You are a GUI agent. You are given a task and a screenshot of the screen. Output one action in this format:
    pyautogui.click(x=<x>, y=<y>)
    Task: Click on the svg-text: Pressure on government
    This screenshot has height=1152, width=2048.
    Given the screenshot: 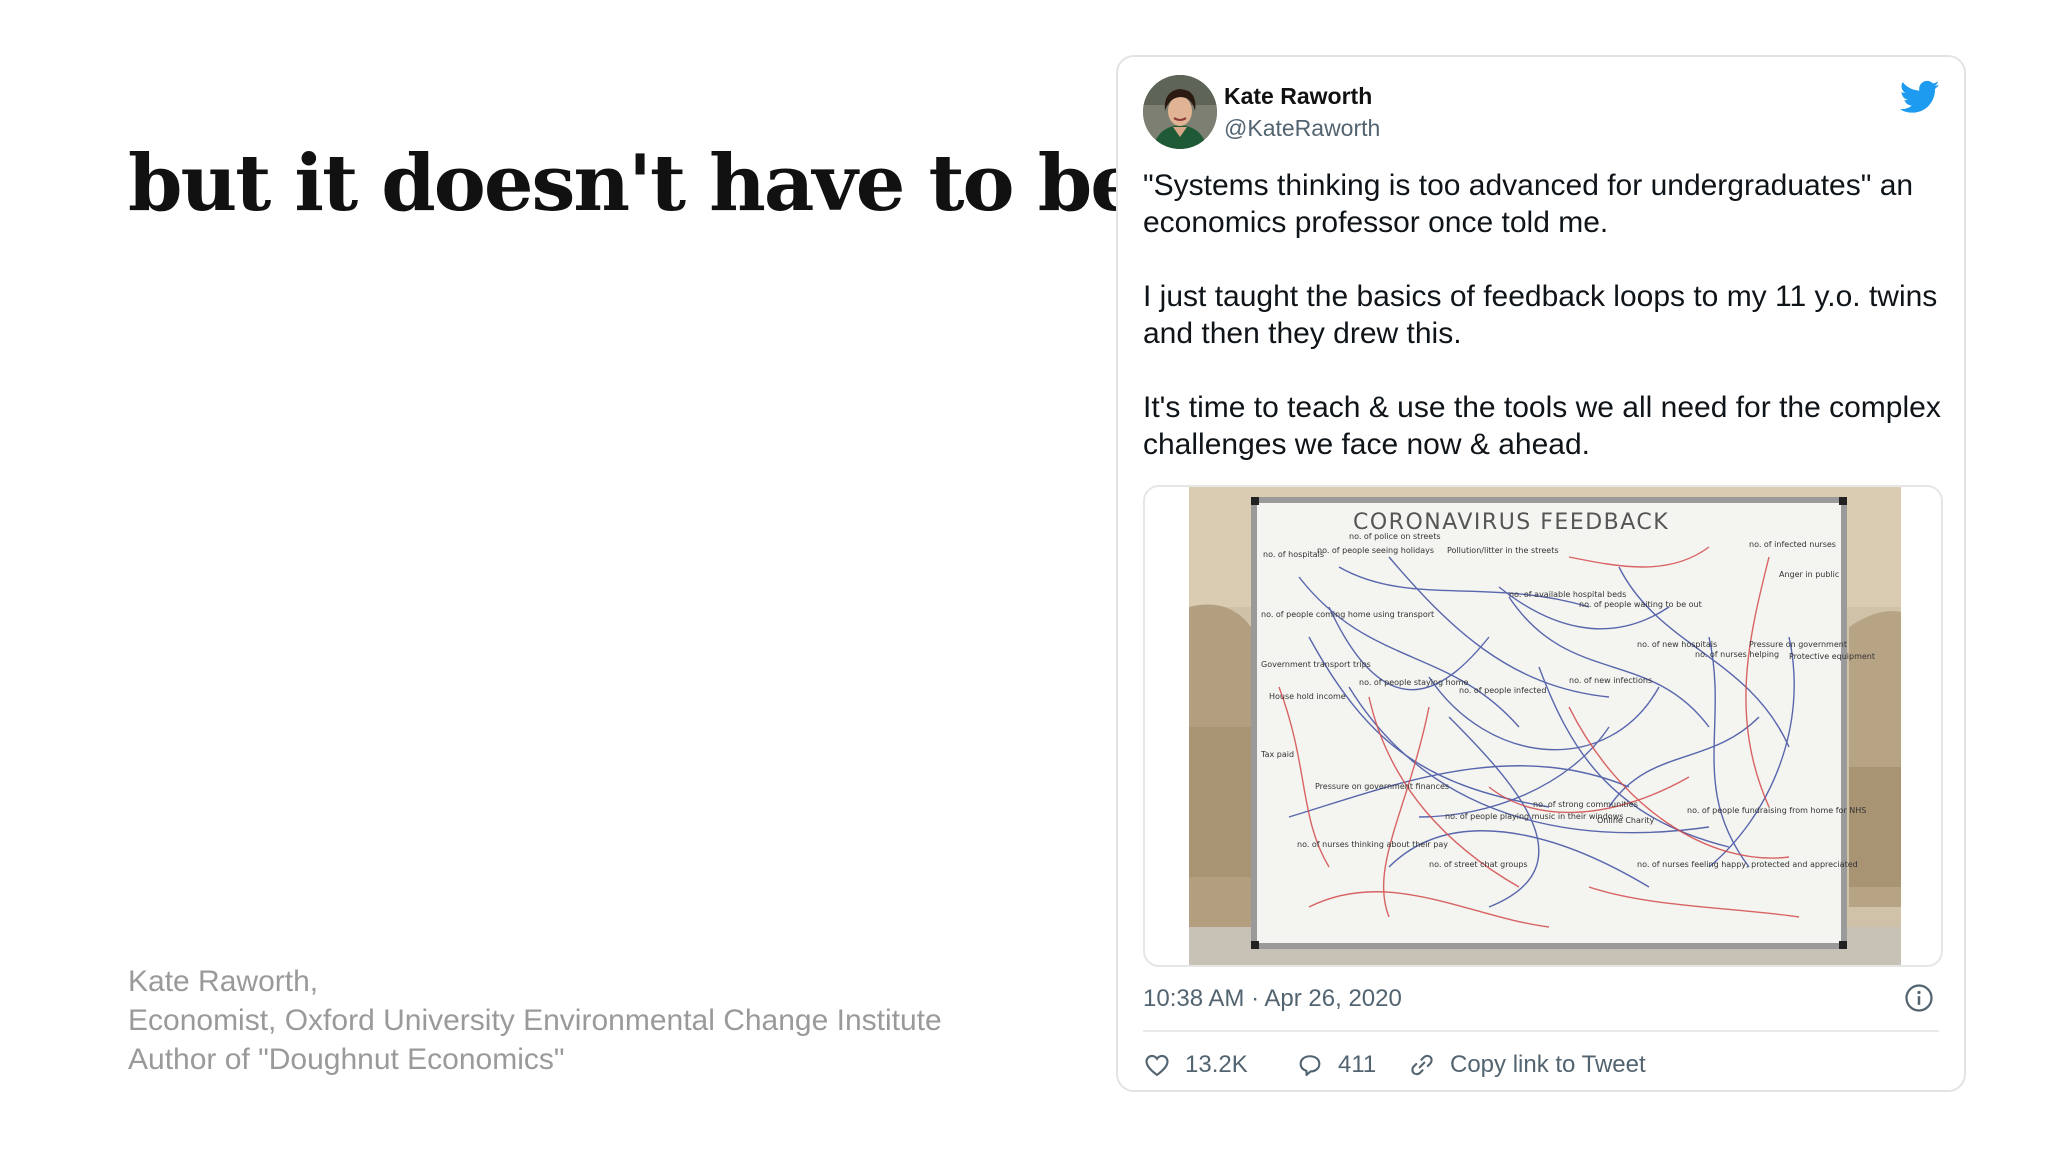 What is the action you would take?
    pyautogui.click(x=1798, y=644)
    